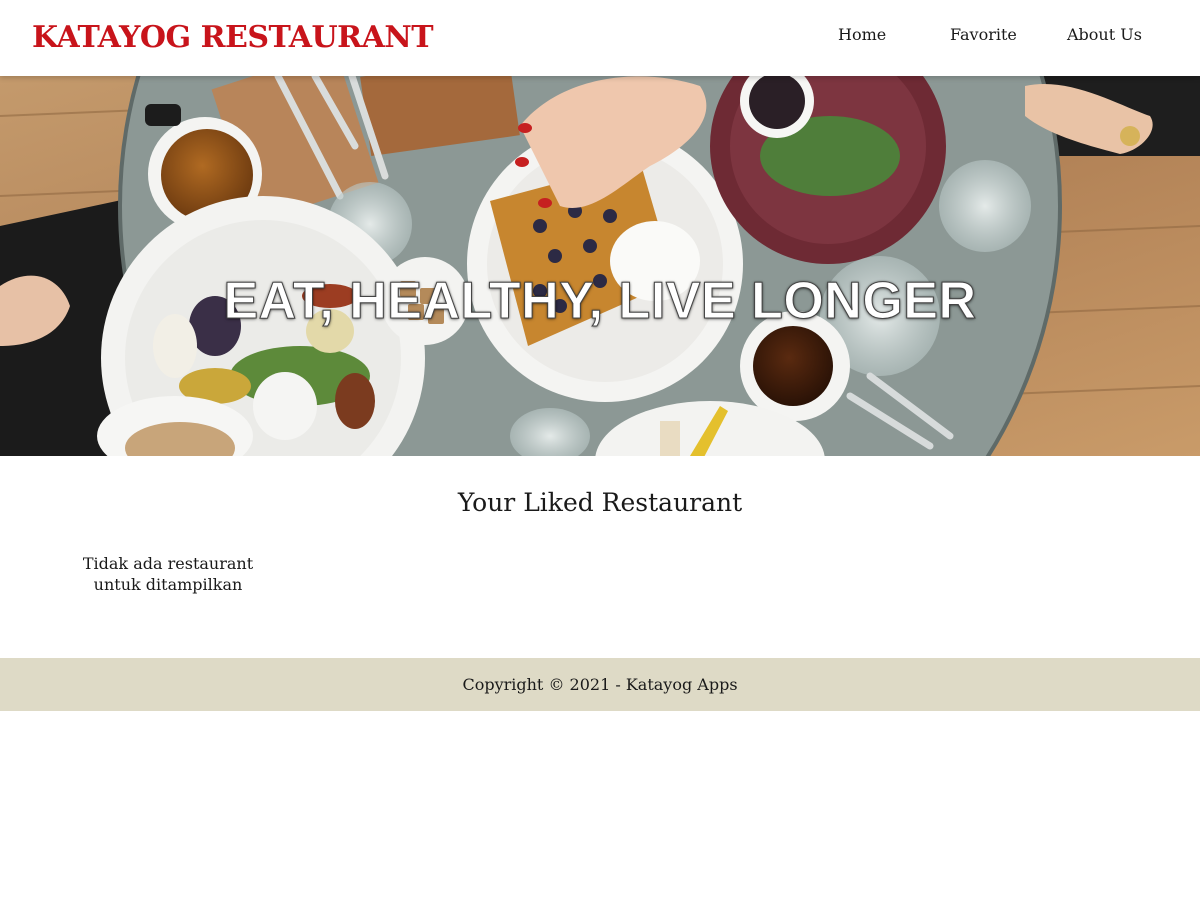  I want to click on nav-item-favorite: Favorite, so click(983, 34).